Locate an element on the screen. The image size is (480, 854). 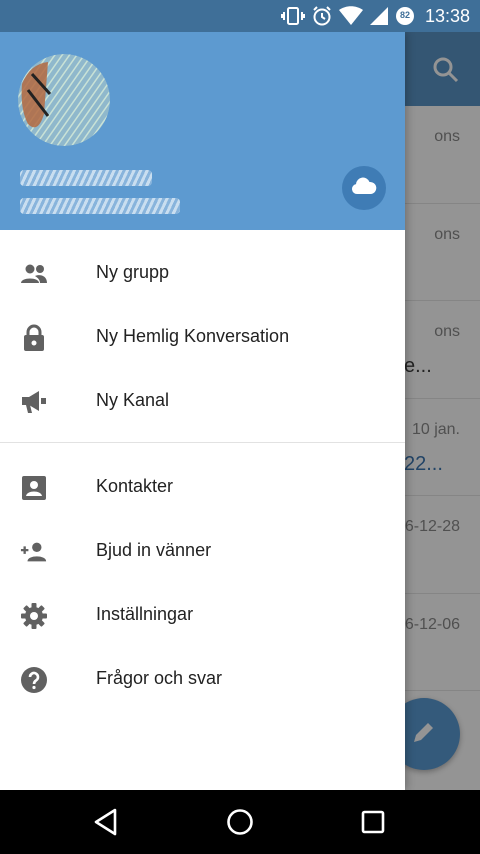
home-icon is located at coordinates (240, 822).